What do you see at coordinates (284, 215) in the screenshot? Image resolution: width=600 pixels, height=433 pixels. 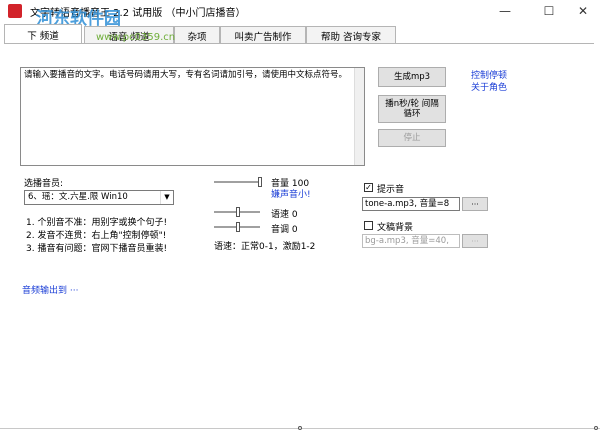 I see `speed-label: 语速 0` at bounding box center [284, 215].